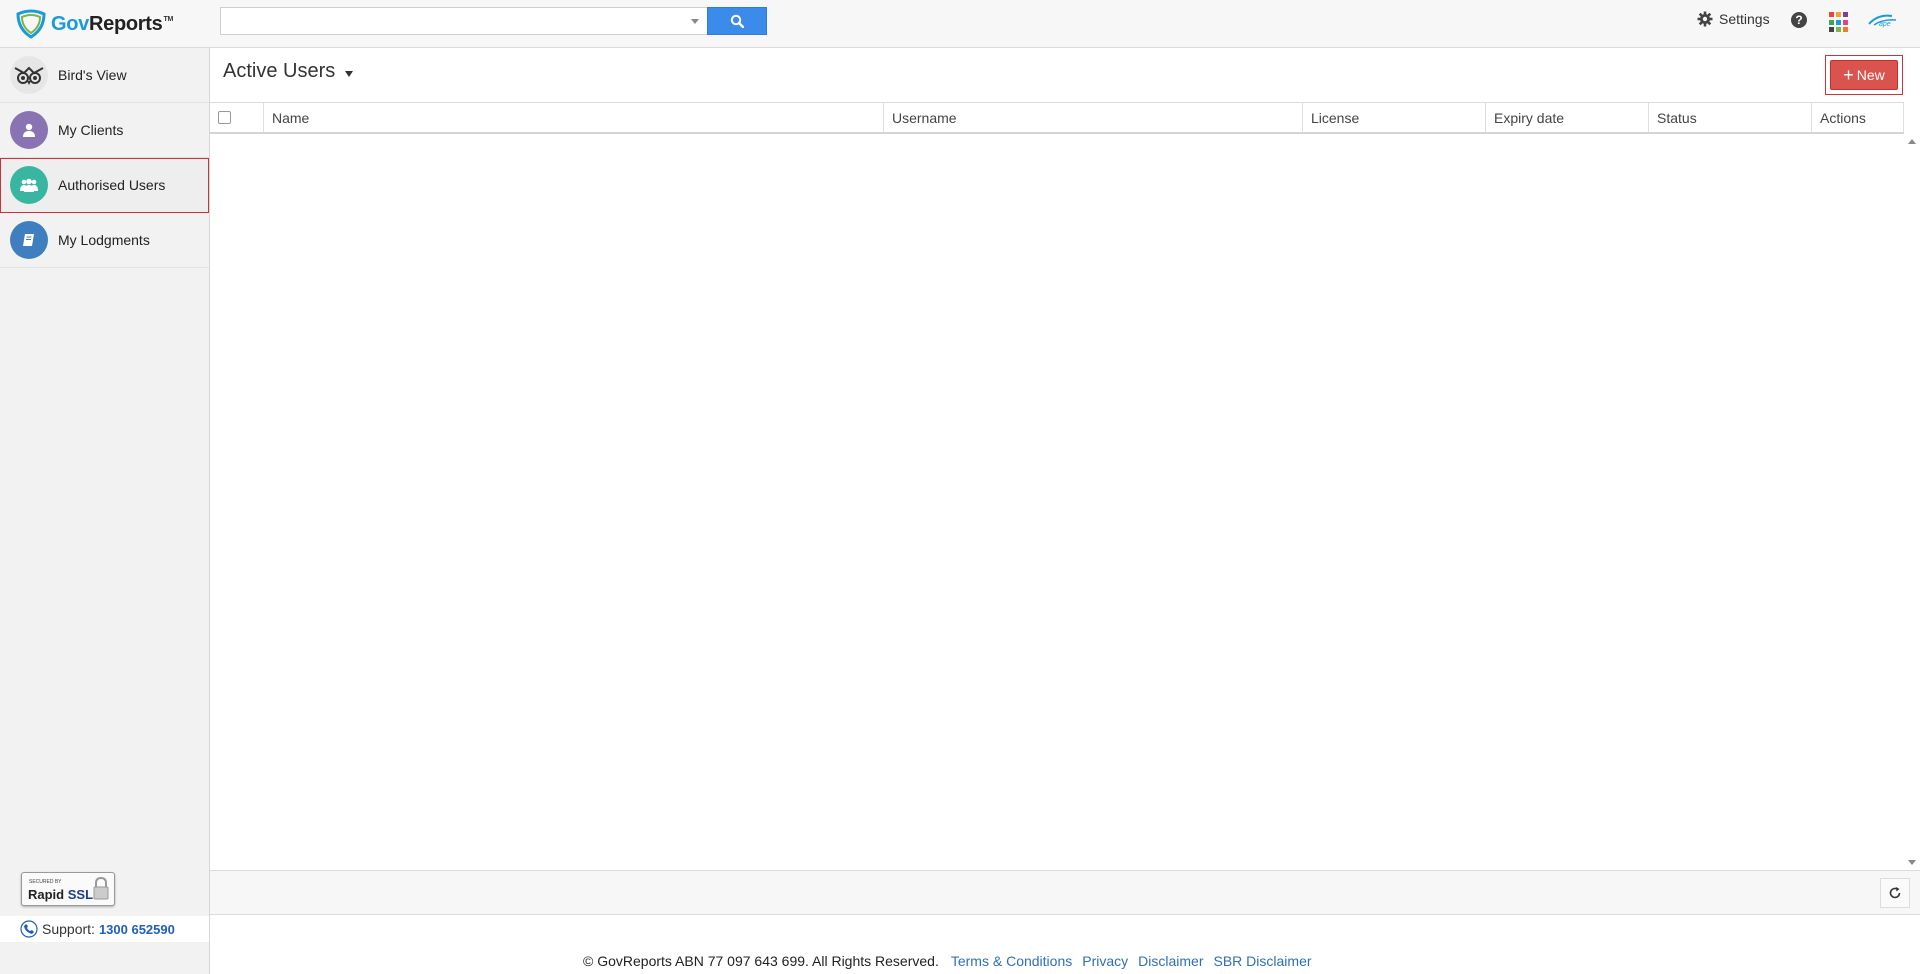 The width and height of the screenshot is (1920, 974). I want to click on select-all-checkbox, so click(224, 117).